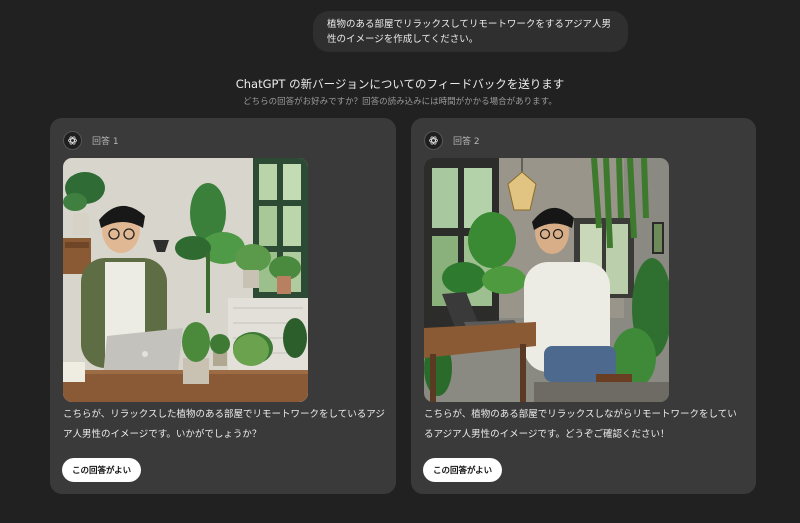 The height and width of the screenshot is (523, 800). I want to click on response-label: 回答 2, so click(466, 142).